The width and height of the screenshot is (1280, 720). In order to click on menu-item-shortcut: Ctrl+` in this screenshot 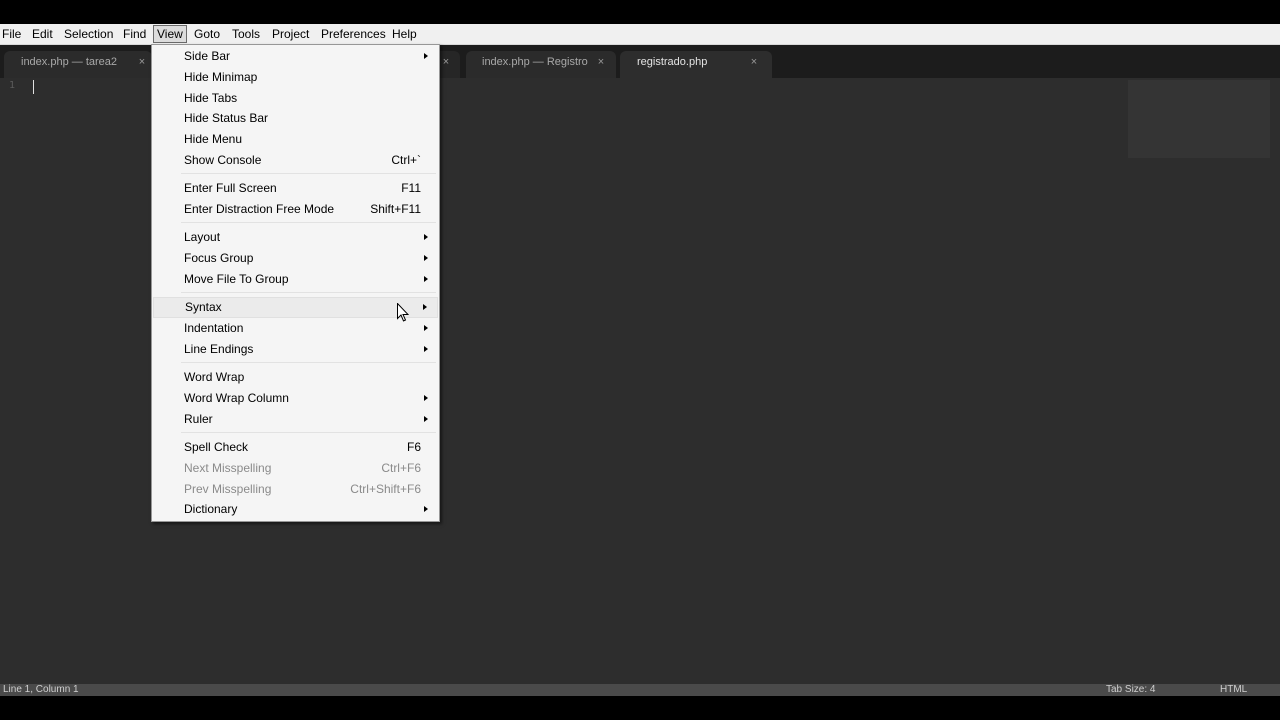, I will do `click(406, 160)`.